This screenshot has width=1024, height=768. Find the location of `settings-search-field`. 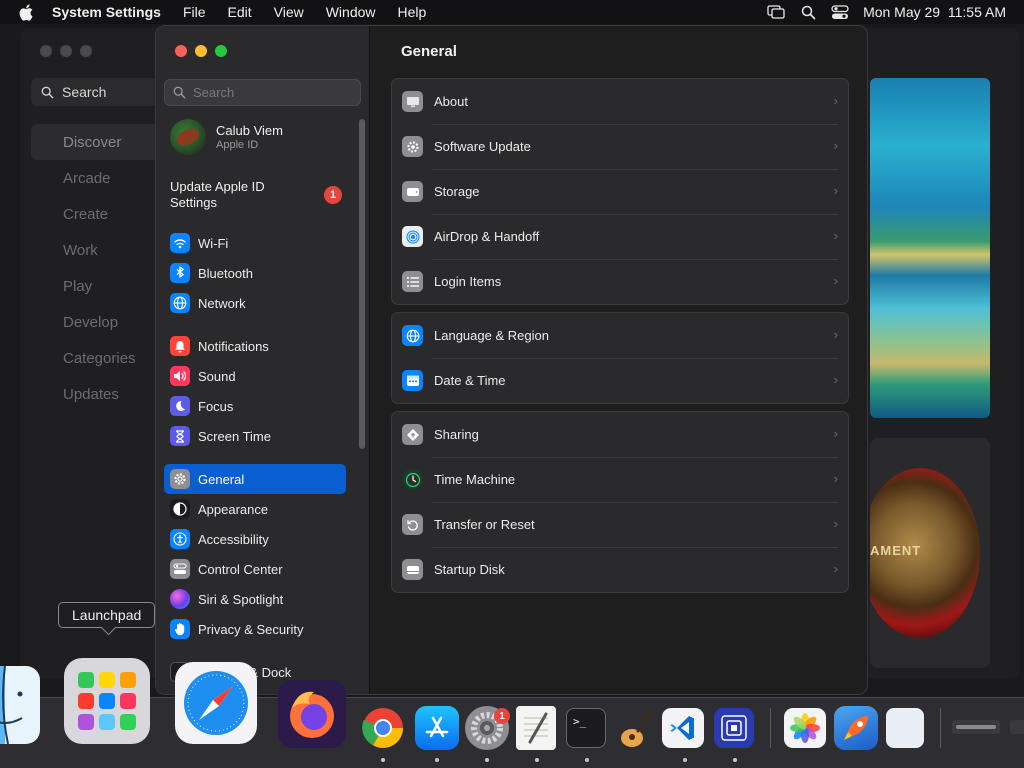

settings-search-field is located at coordinates (262, 92).